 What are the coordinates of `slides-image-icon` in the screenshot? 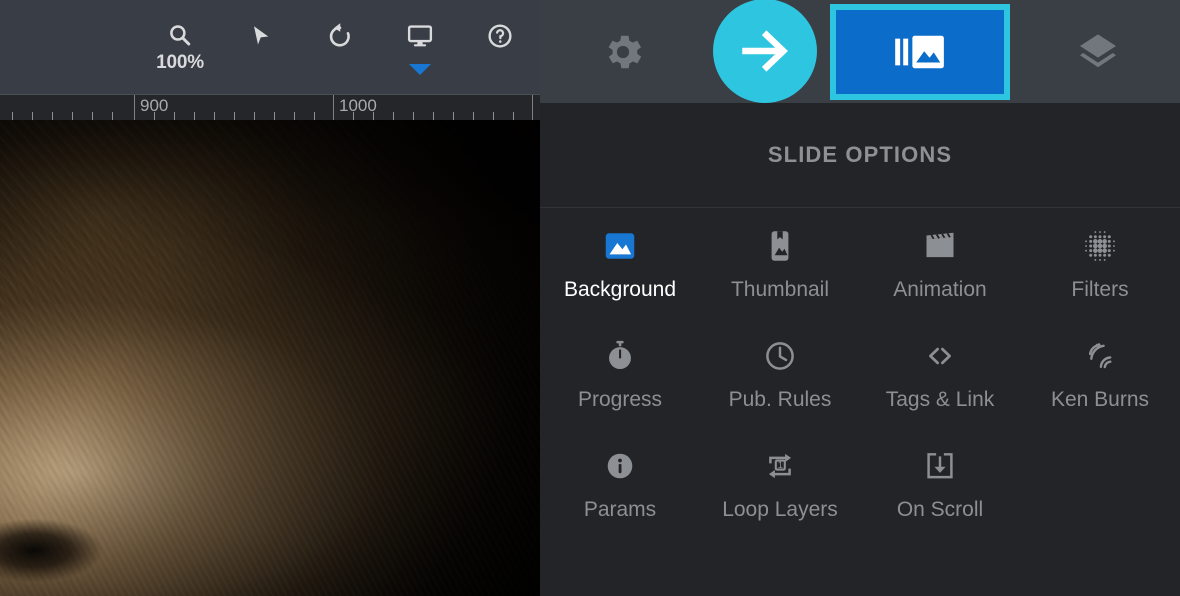 It's located at (919, 51).